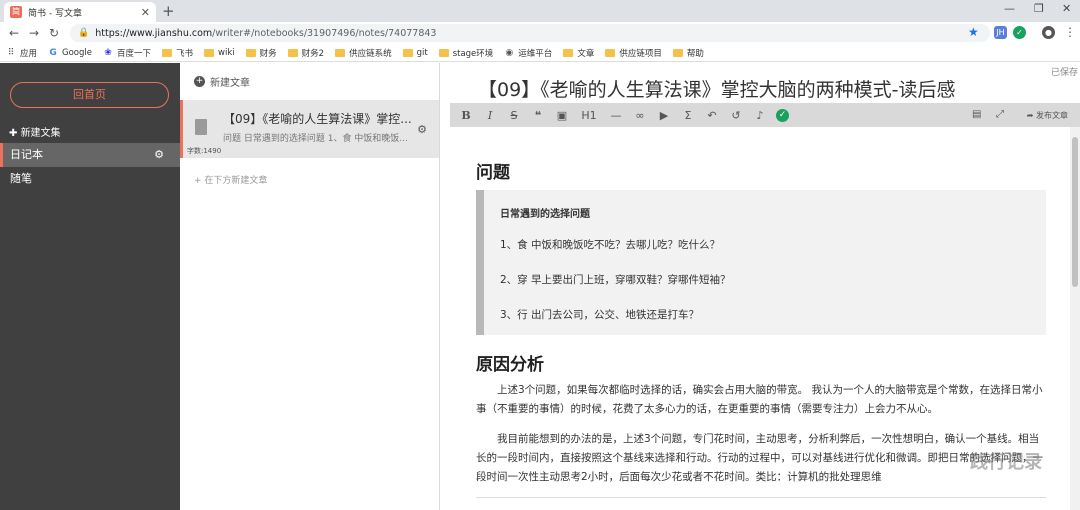 The width and height of the screenshot is (1080, 510). What do you see at coordinates (545, 214) in the screenshot?
I see `quote-heading: 日常遇到的选择问题` at bounding box center [545, 214].